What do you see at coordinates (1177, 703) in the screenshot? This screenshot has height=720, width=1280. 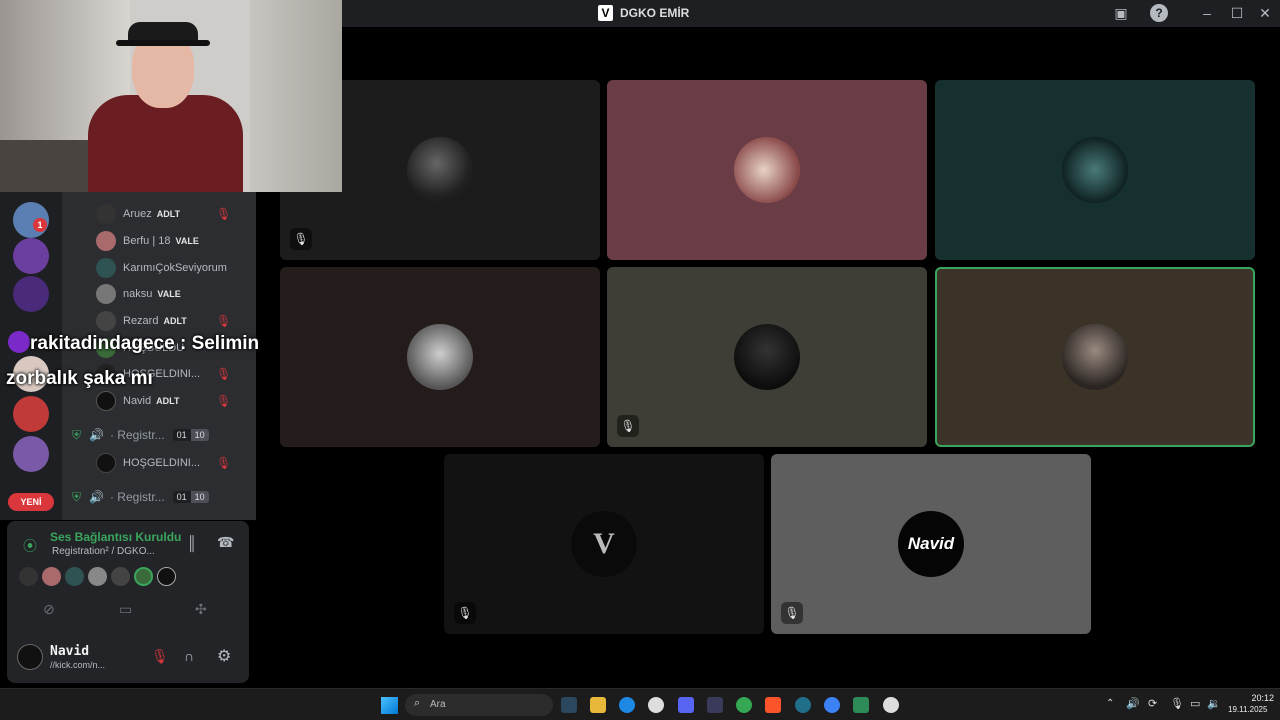 I see `mic-icon: 🎙` at bounding box center [1177, 703].